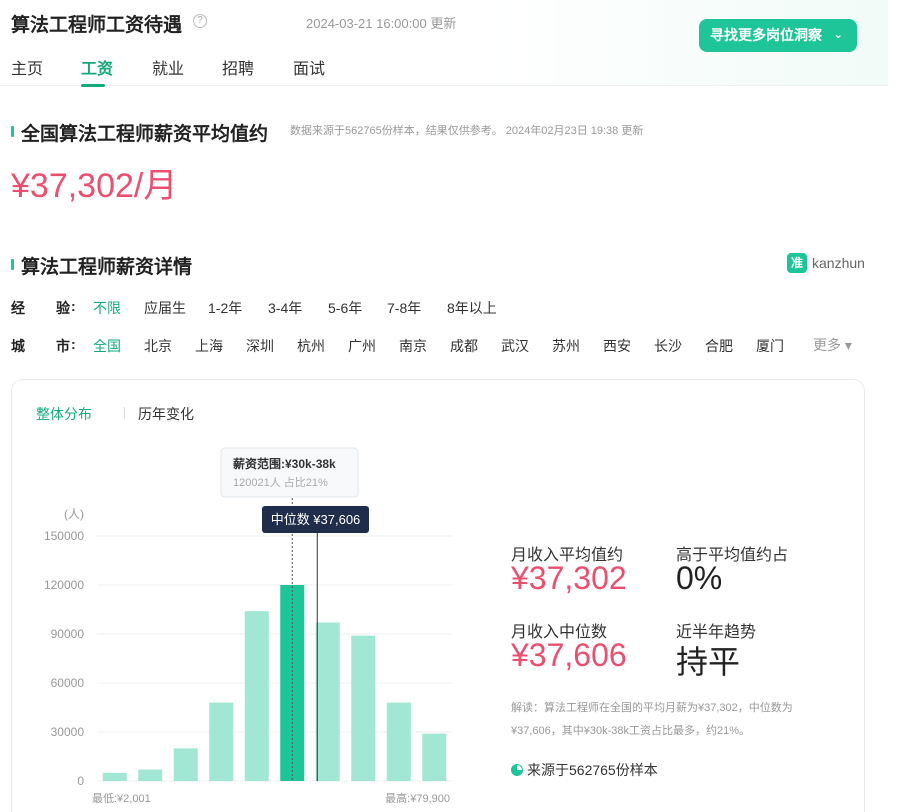 This screenshot has height=812, width=897. What do you see at coordinates (68, 634) in the screenshot?
I see `y-tick-label: 90000` at bounding box center [68, 634].